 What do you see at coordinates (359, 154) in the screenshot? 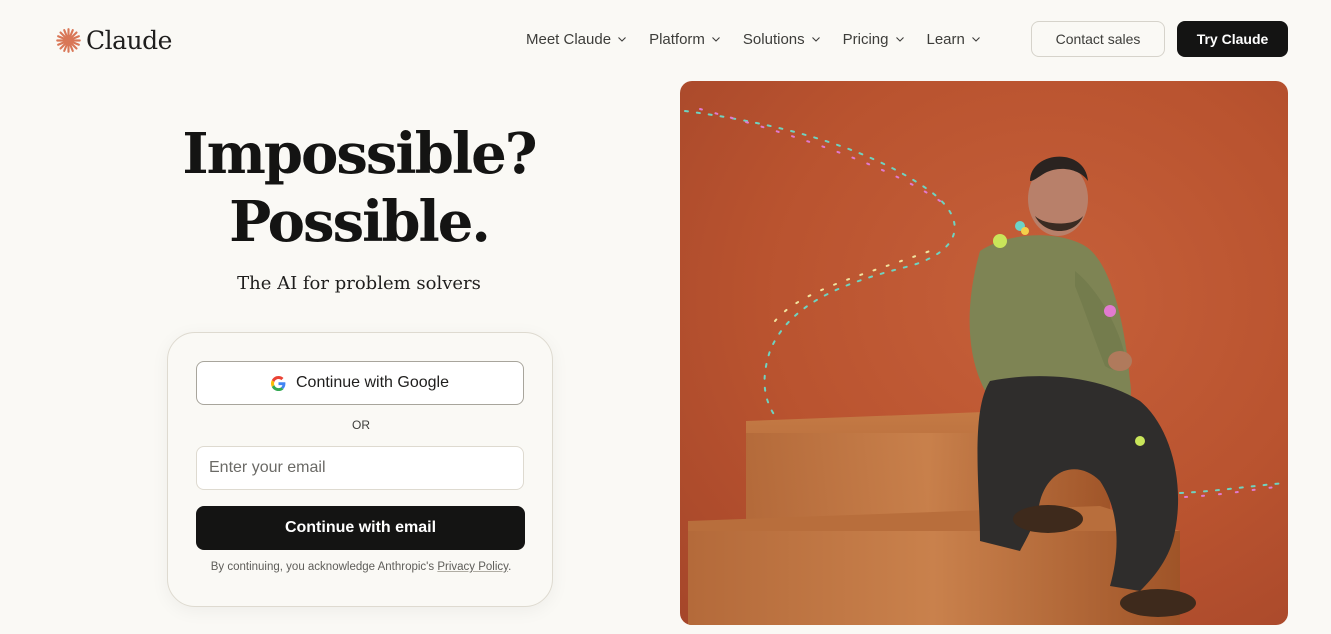
I see `hero-title-line-1: Impossible?` at bounding box center [359, 154].